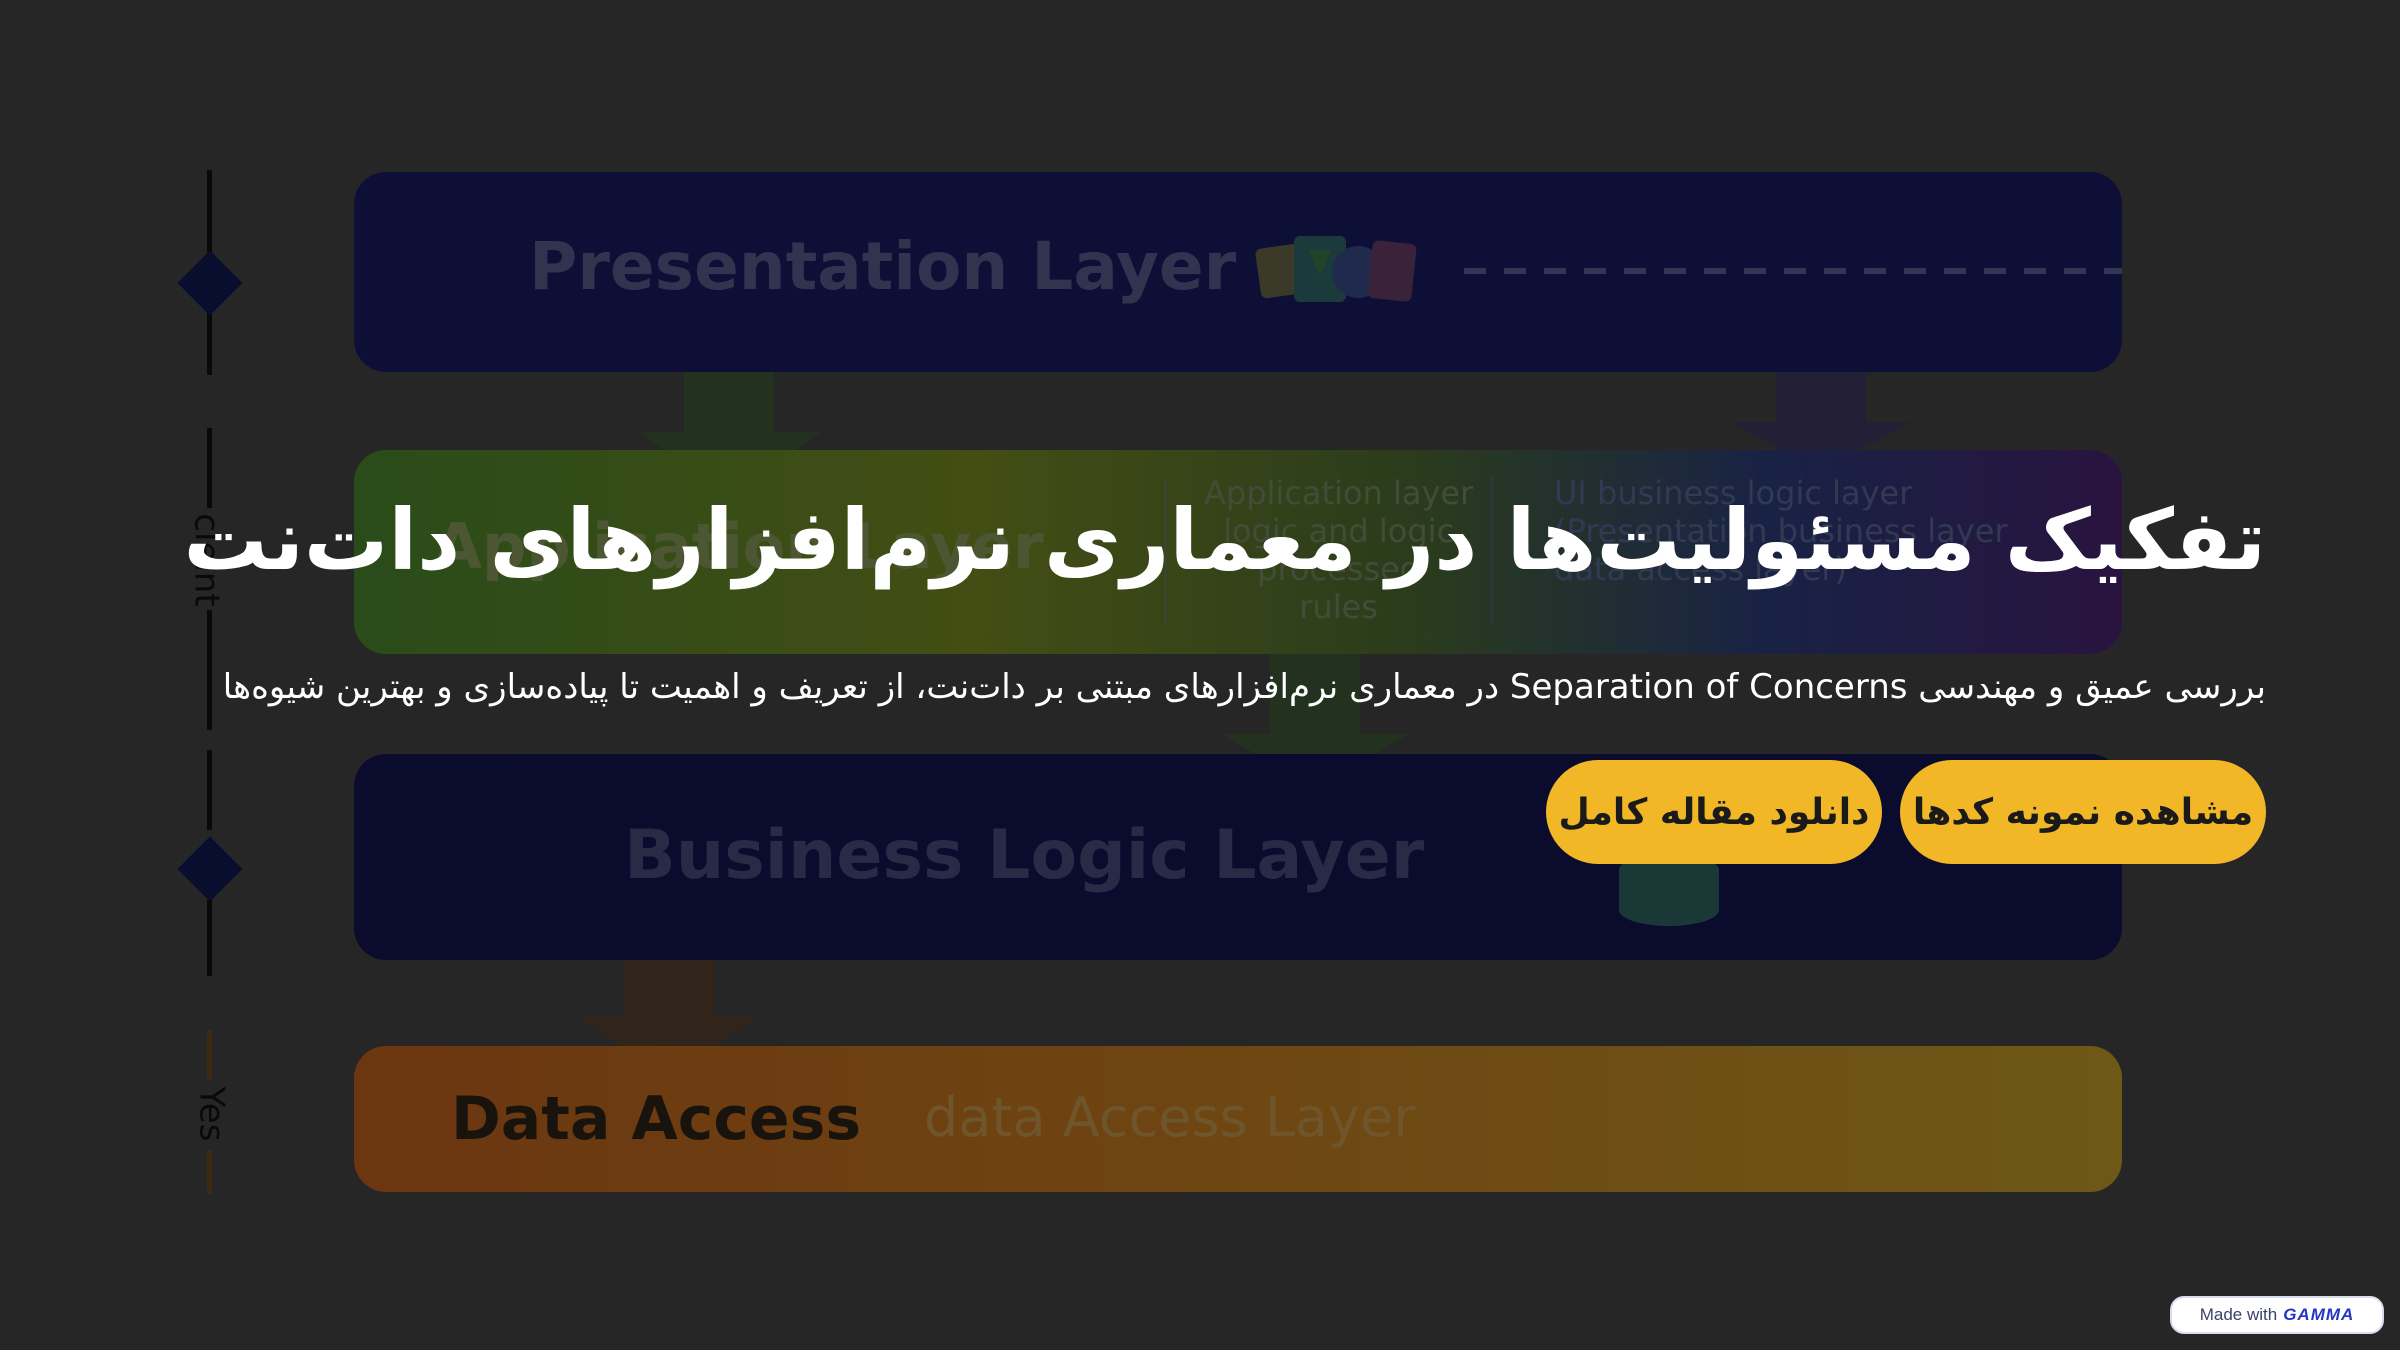  What do you see at coordinates (1714, 812) in the screenshot?
I see `download-article-button: دانلود مقاله کامل` at bounding box center [1714, 812].